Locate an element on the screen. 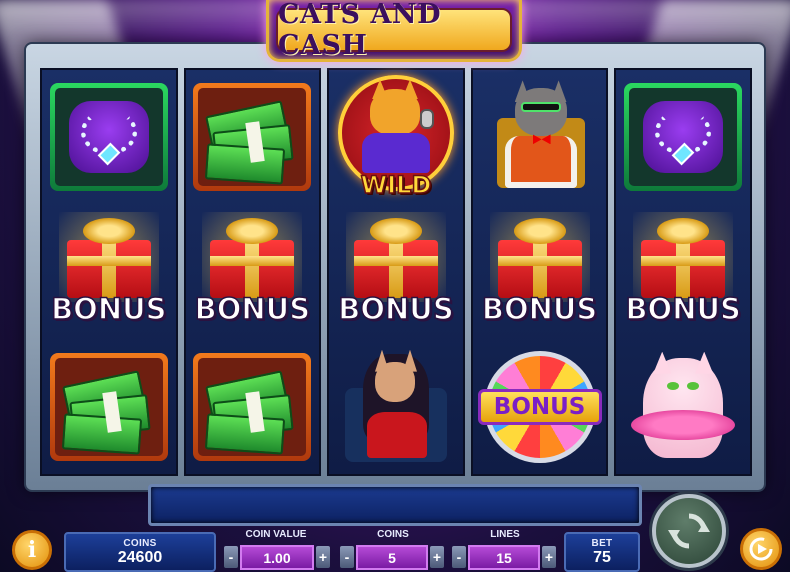 The height and width of the screenshot is (572, 790). coins-balance-label: COINS is located at coordinates (140, 543).